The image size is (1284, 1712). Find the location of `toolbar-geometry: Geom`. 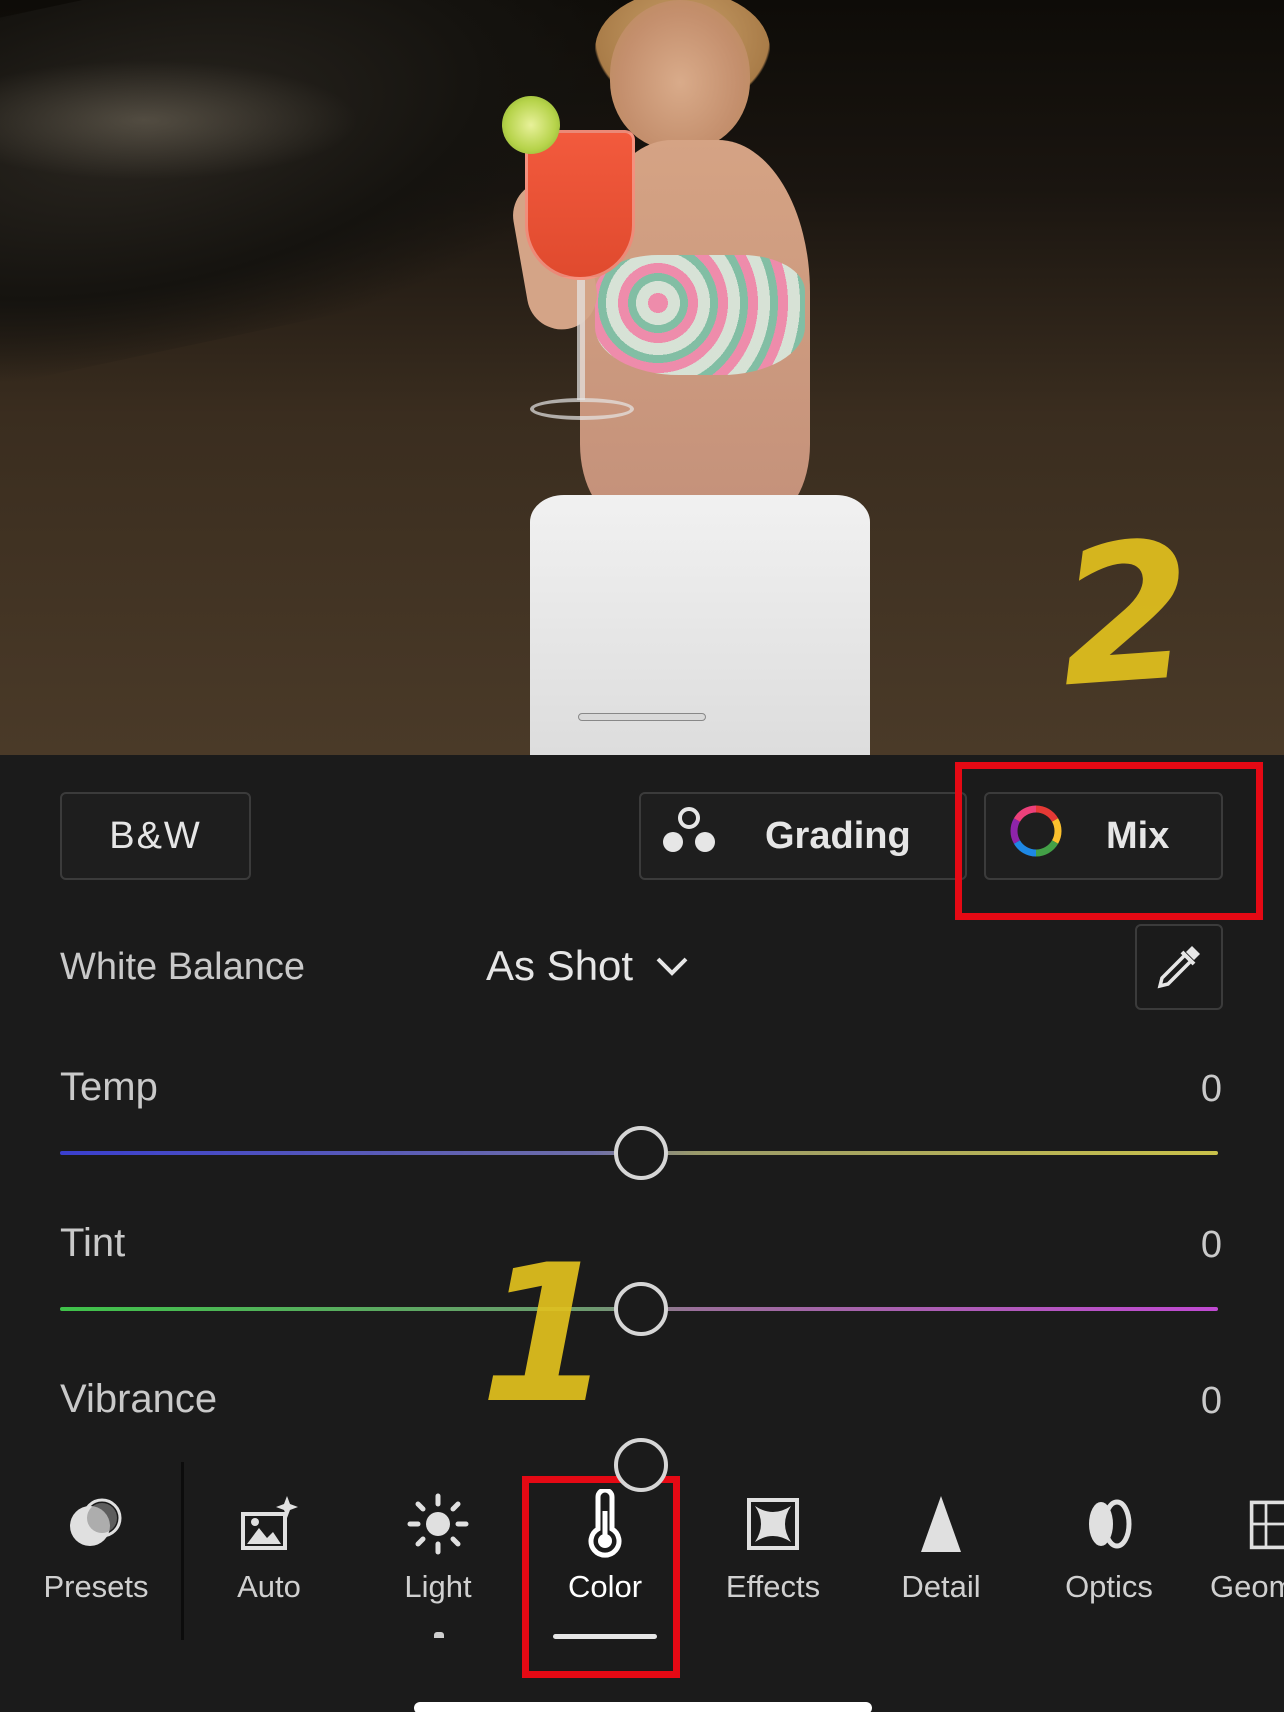

toolbar-geometry: Geom is located at coordinates (1240, 1545).